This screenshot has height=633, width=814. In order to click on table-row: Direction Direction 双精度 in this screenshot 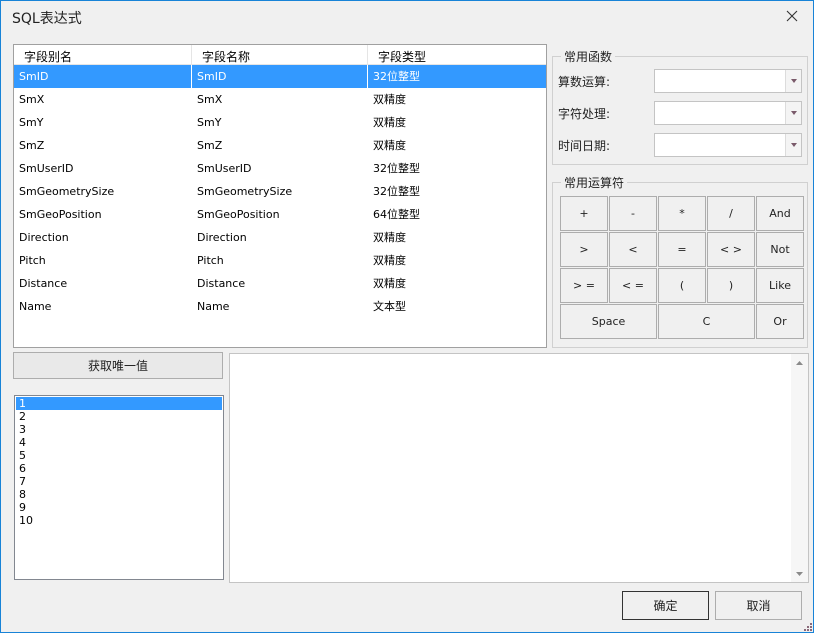, I will do `click(280, 237)`.